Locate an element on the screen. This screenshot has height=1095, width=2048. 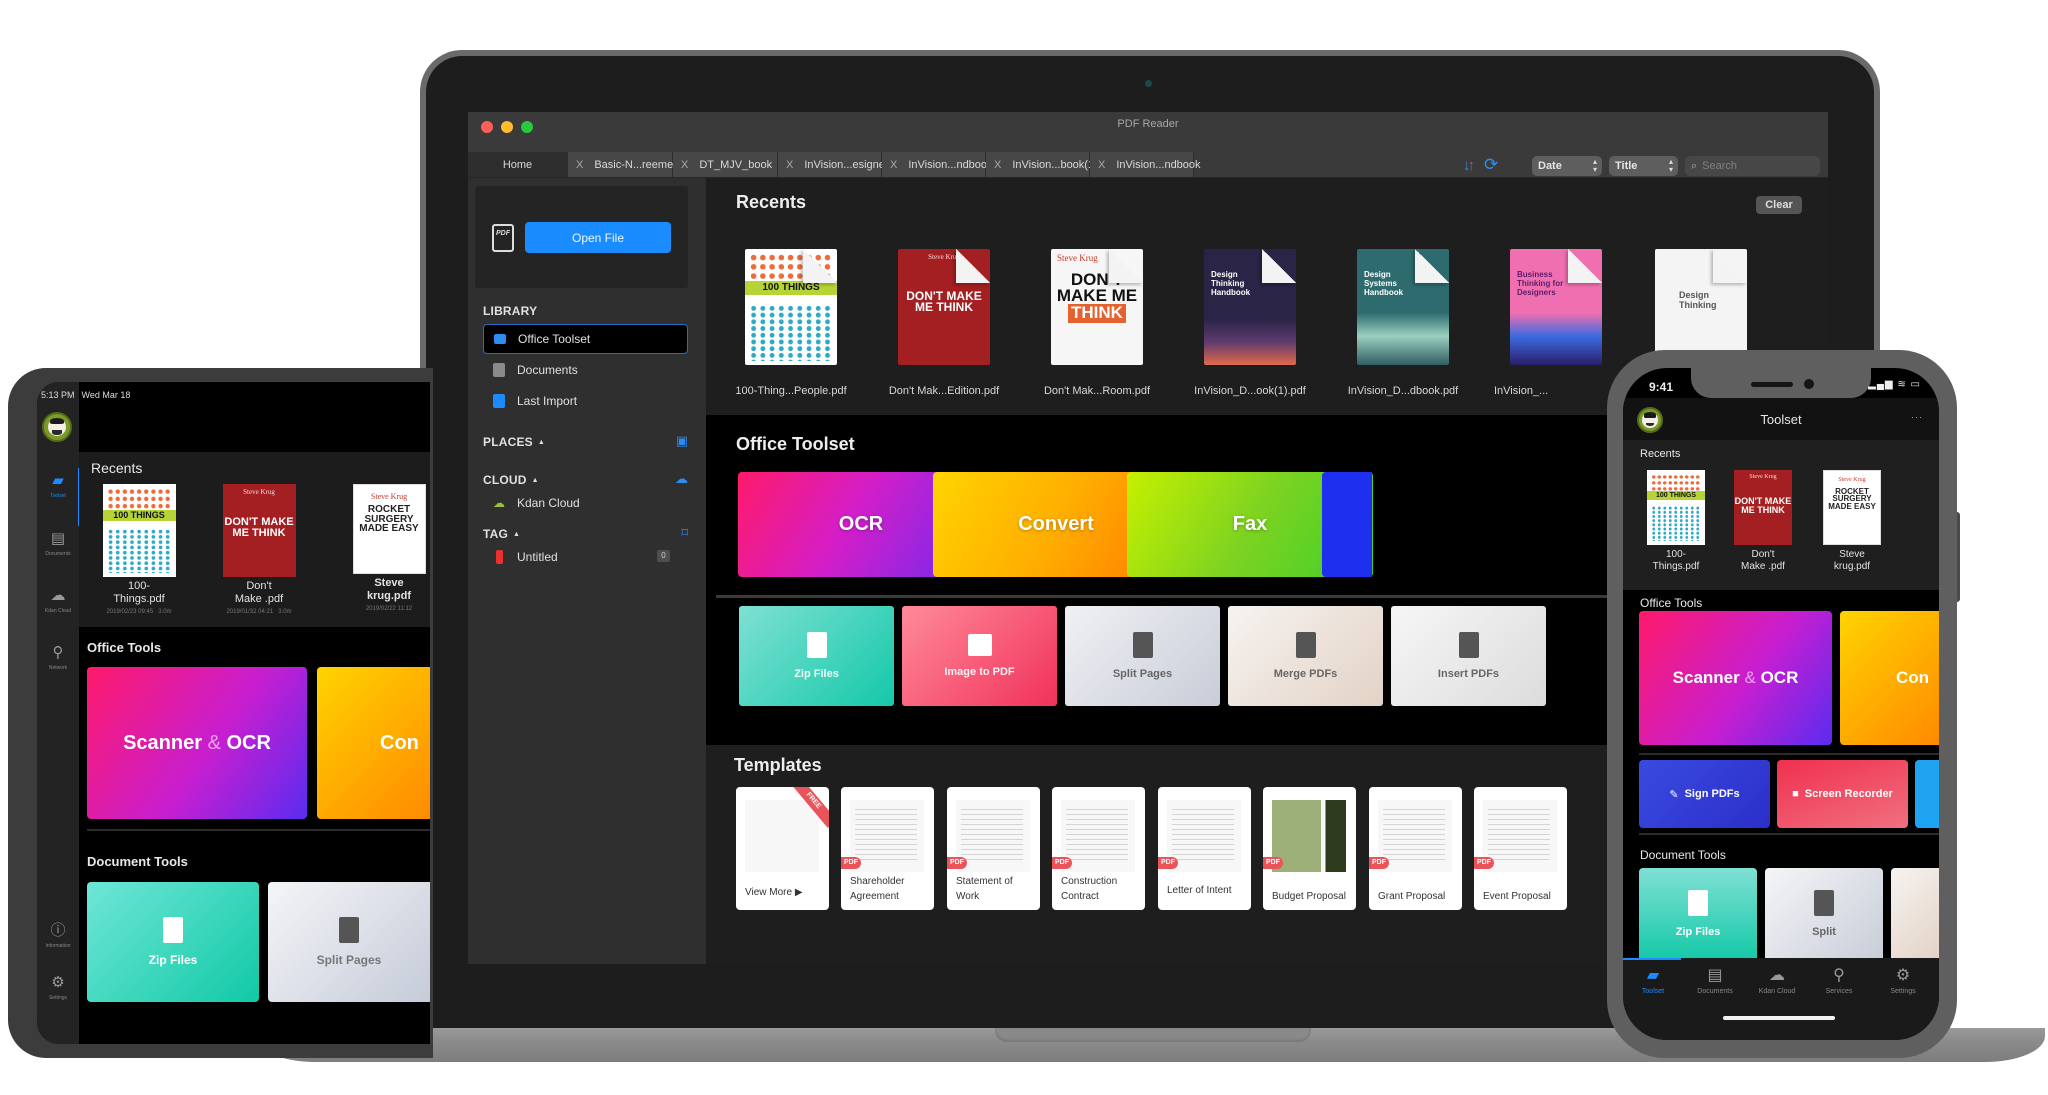
rail-item-network: ⚲ Network is located at coordinates (58, 657).